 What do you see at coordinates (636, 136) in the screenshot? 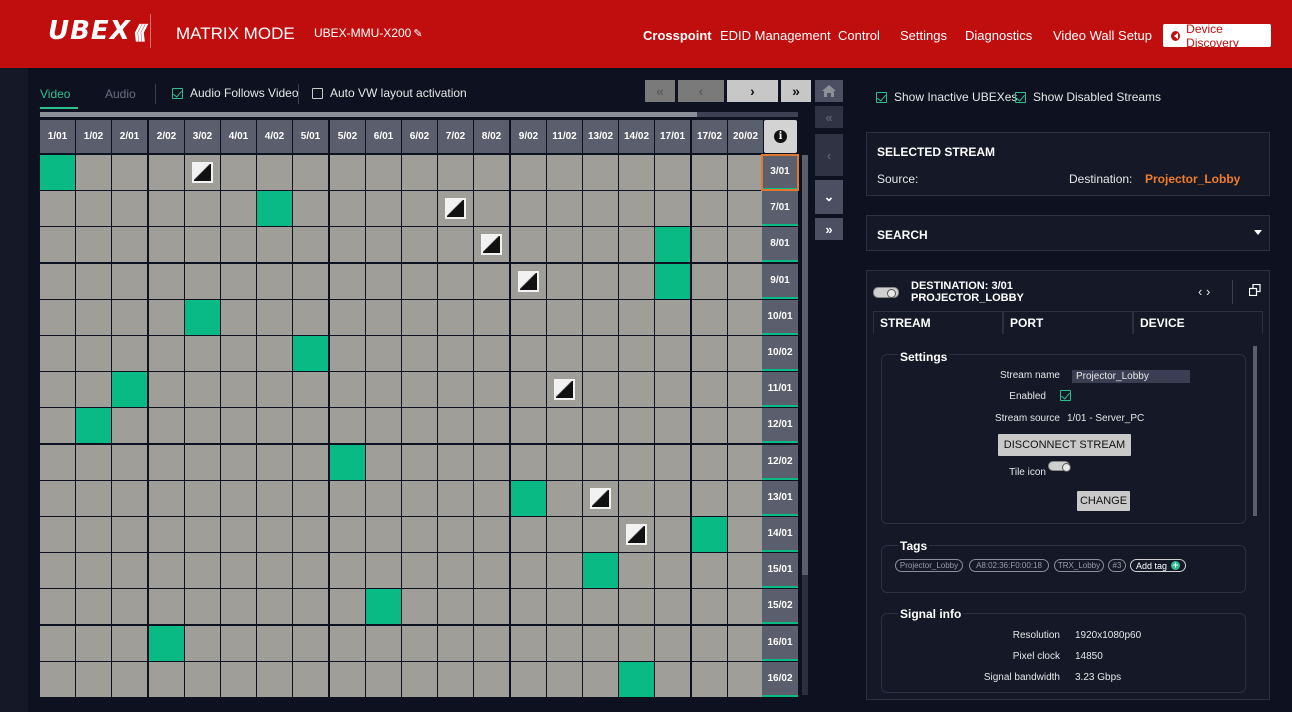
I see `column-header: 14/02` at bounding box center [636, 136].